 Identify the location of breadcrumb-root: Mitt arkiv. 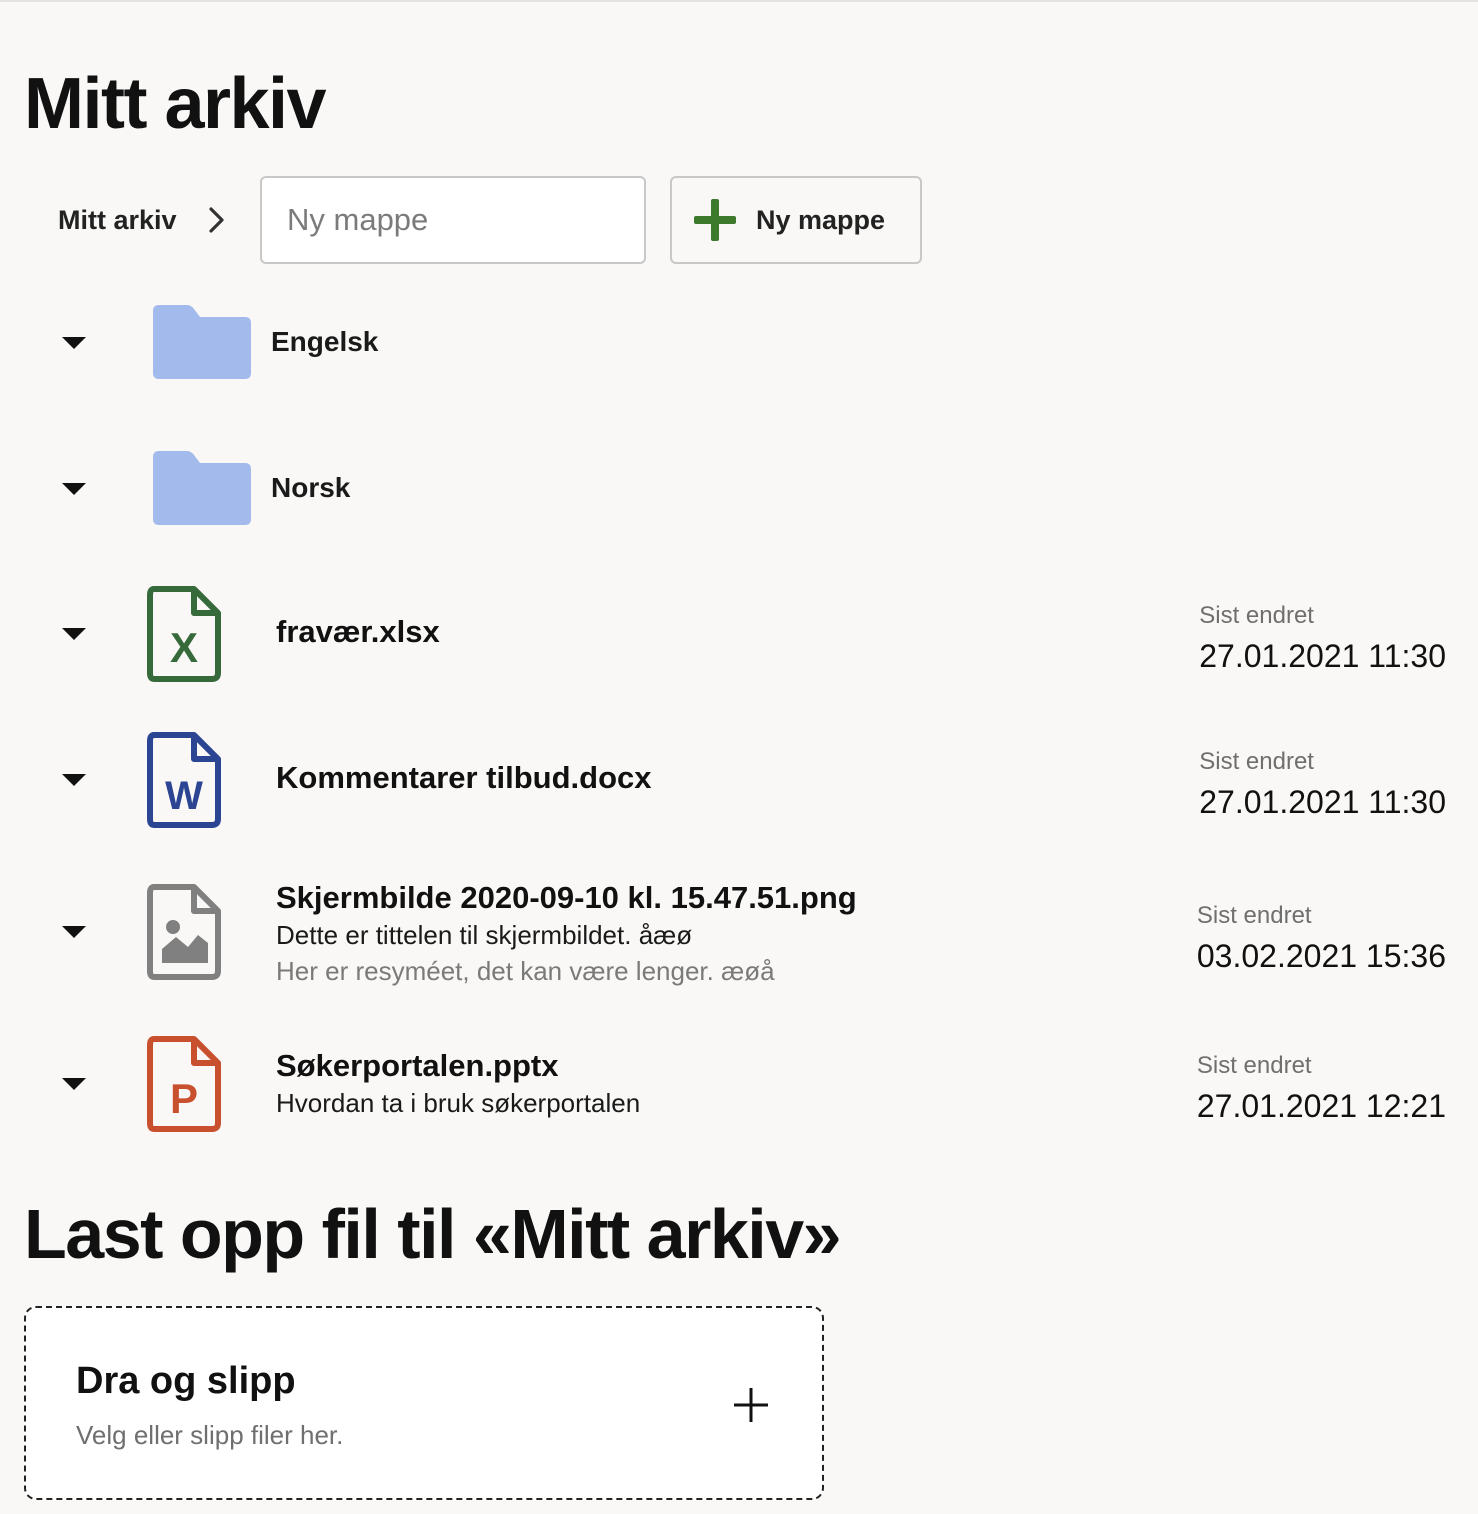
(117, 220).